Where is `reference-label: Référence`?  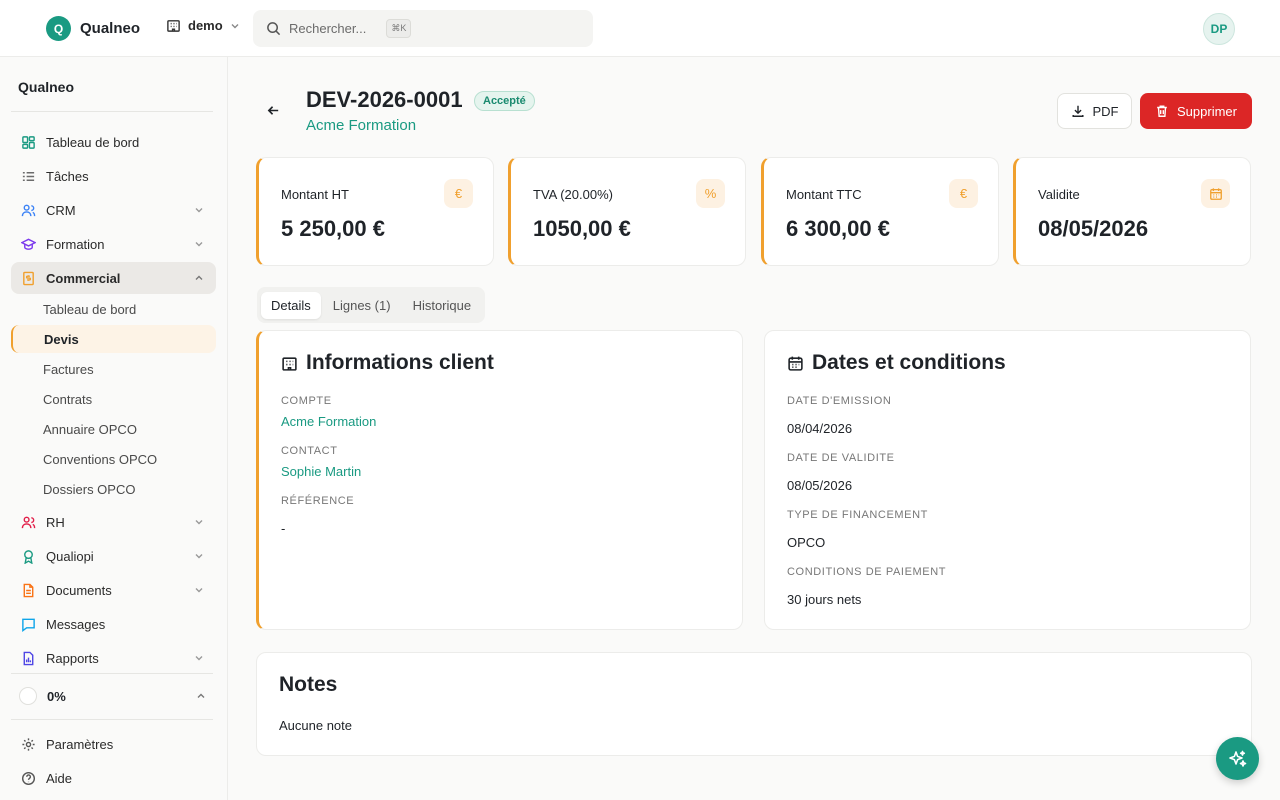 reference-label: Référence is located at coordinates (318, 501).